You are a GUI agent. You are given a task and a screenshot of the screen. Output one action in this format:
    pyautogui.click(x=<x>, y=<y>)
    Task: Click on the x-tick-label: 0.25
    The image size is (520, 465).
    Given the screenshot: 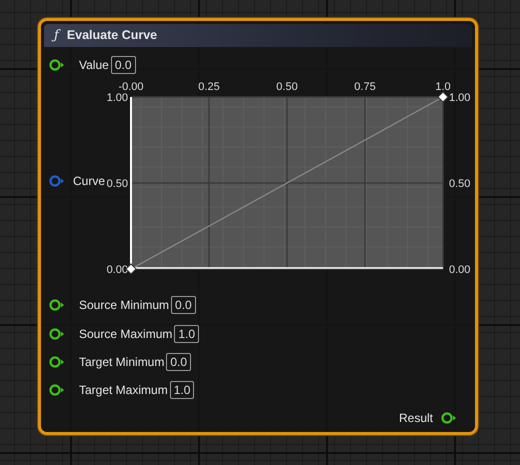 What is the action you would take?
    pyautogui.click(x=209, y=86)
    